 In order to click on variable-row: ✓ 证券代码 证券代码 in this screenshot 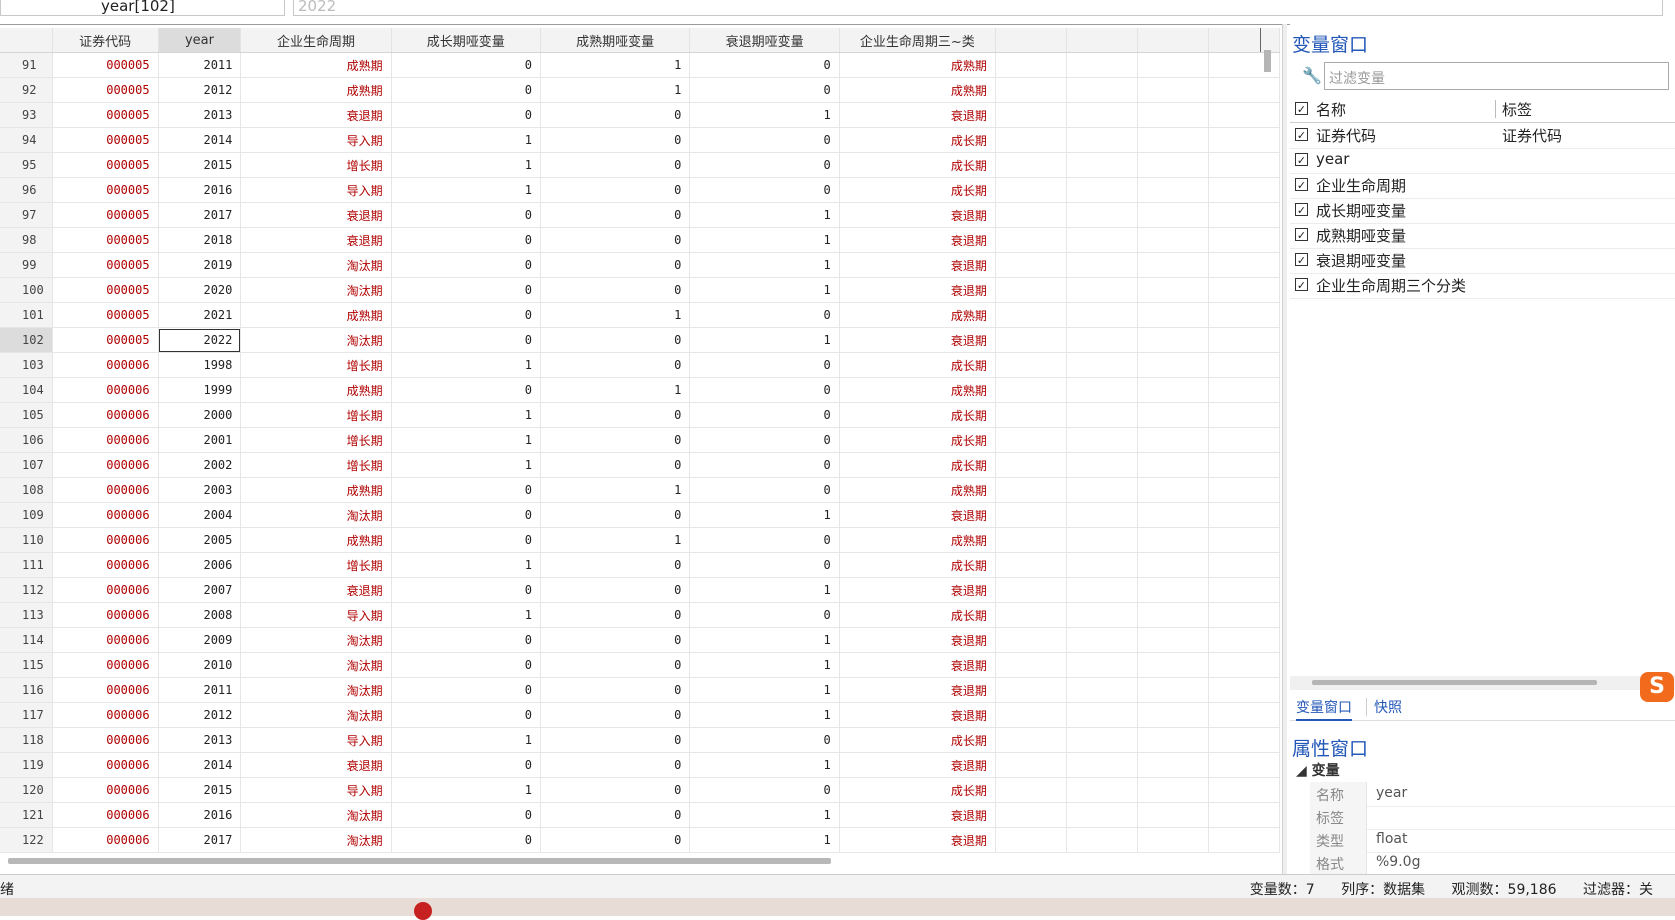, I will do `click(1482, 135)`.